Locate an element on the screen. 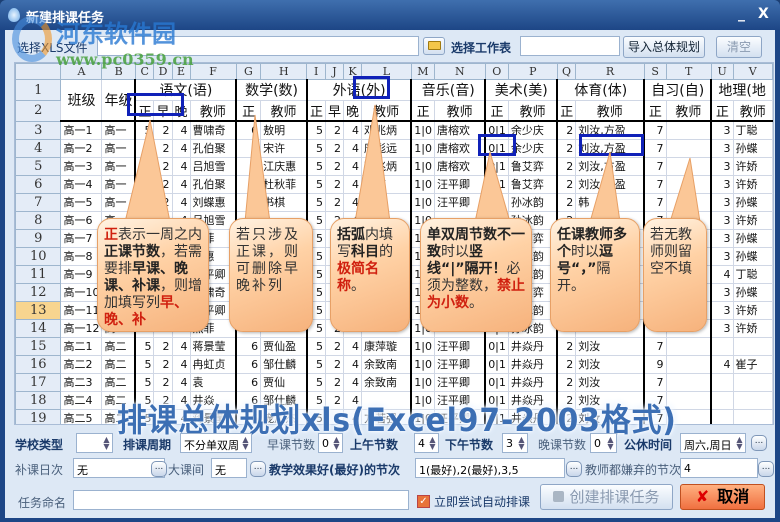 Image resolution: width=780 pixels, height=522 pixels. table-cell: 高一9 is located at coordinates (81, 274).